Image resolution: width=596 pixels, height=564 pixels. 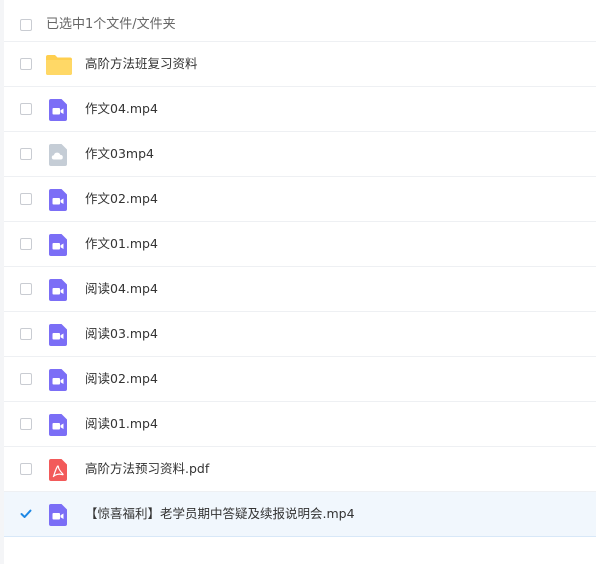 What do you see at coordinates (300, 199) in the screenshot?
I see `file-row: 作文02.mp4` at bounding box center [300, 199].